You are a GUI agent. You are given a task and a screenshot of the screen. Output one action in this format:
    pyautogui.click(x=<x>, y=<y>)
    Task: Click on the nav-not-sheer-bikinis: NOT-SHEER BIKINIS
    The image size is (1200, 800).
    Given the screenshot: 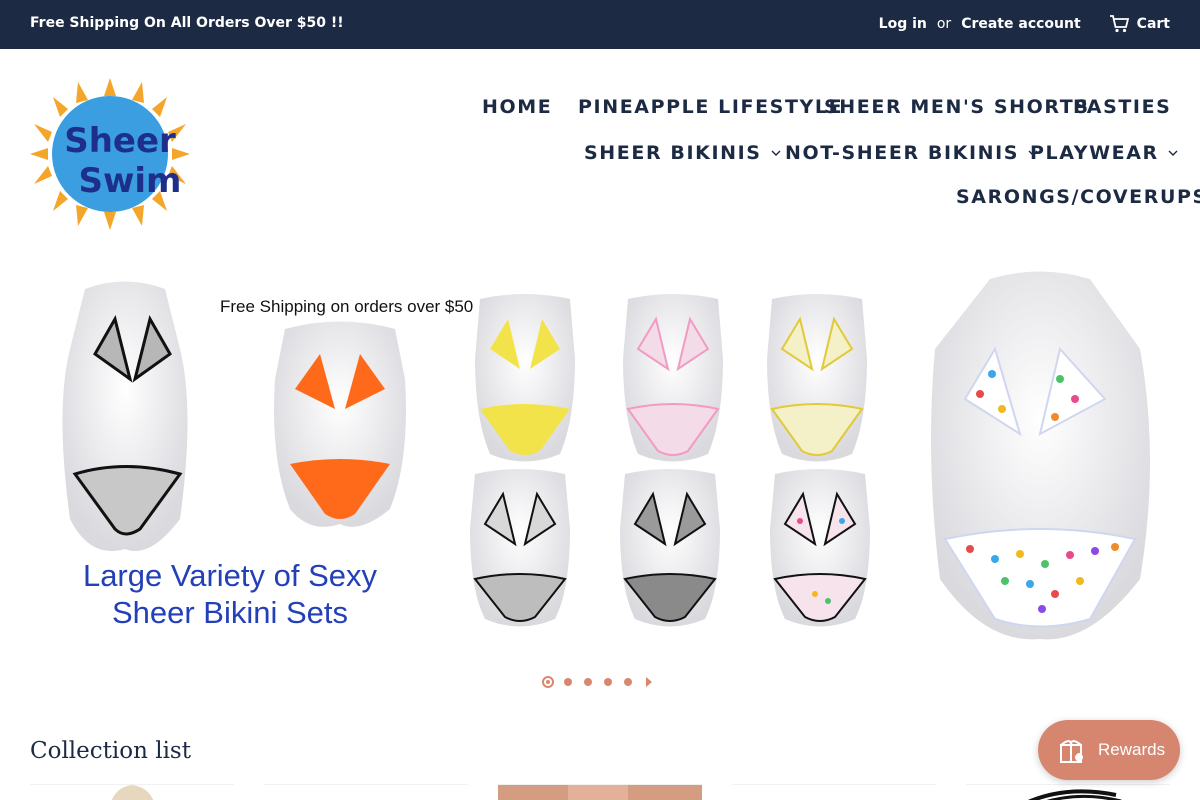 What is the action you would take?
    pyautogui.click(x=911, y=153)
    